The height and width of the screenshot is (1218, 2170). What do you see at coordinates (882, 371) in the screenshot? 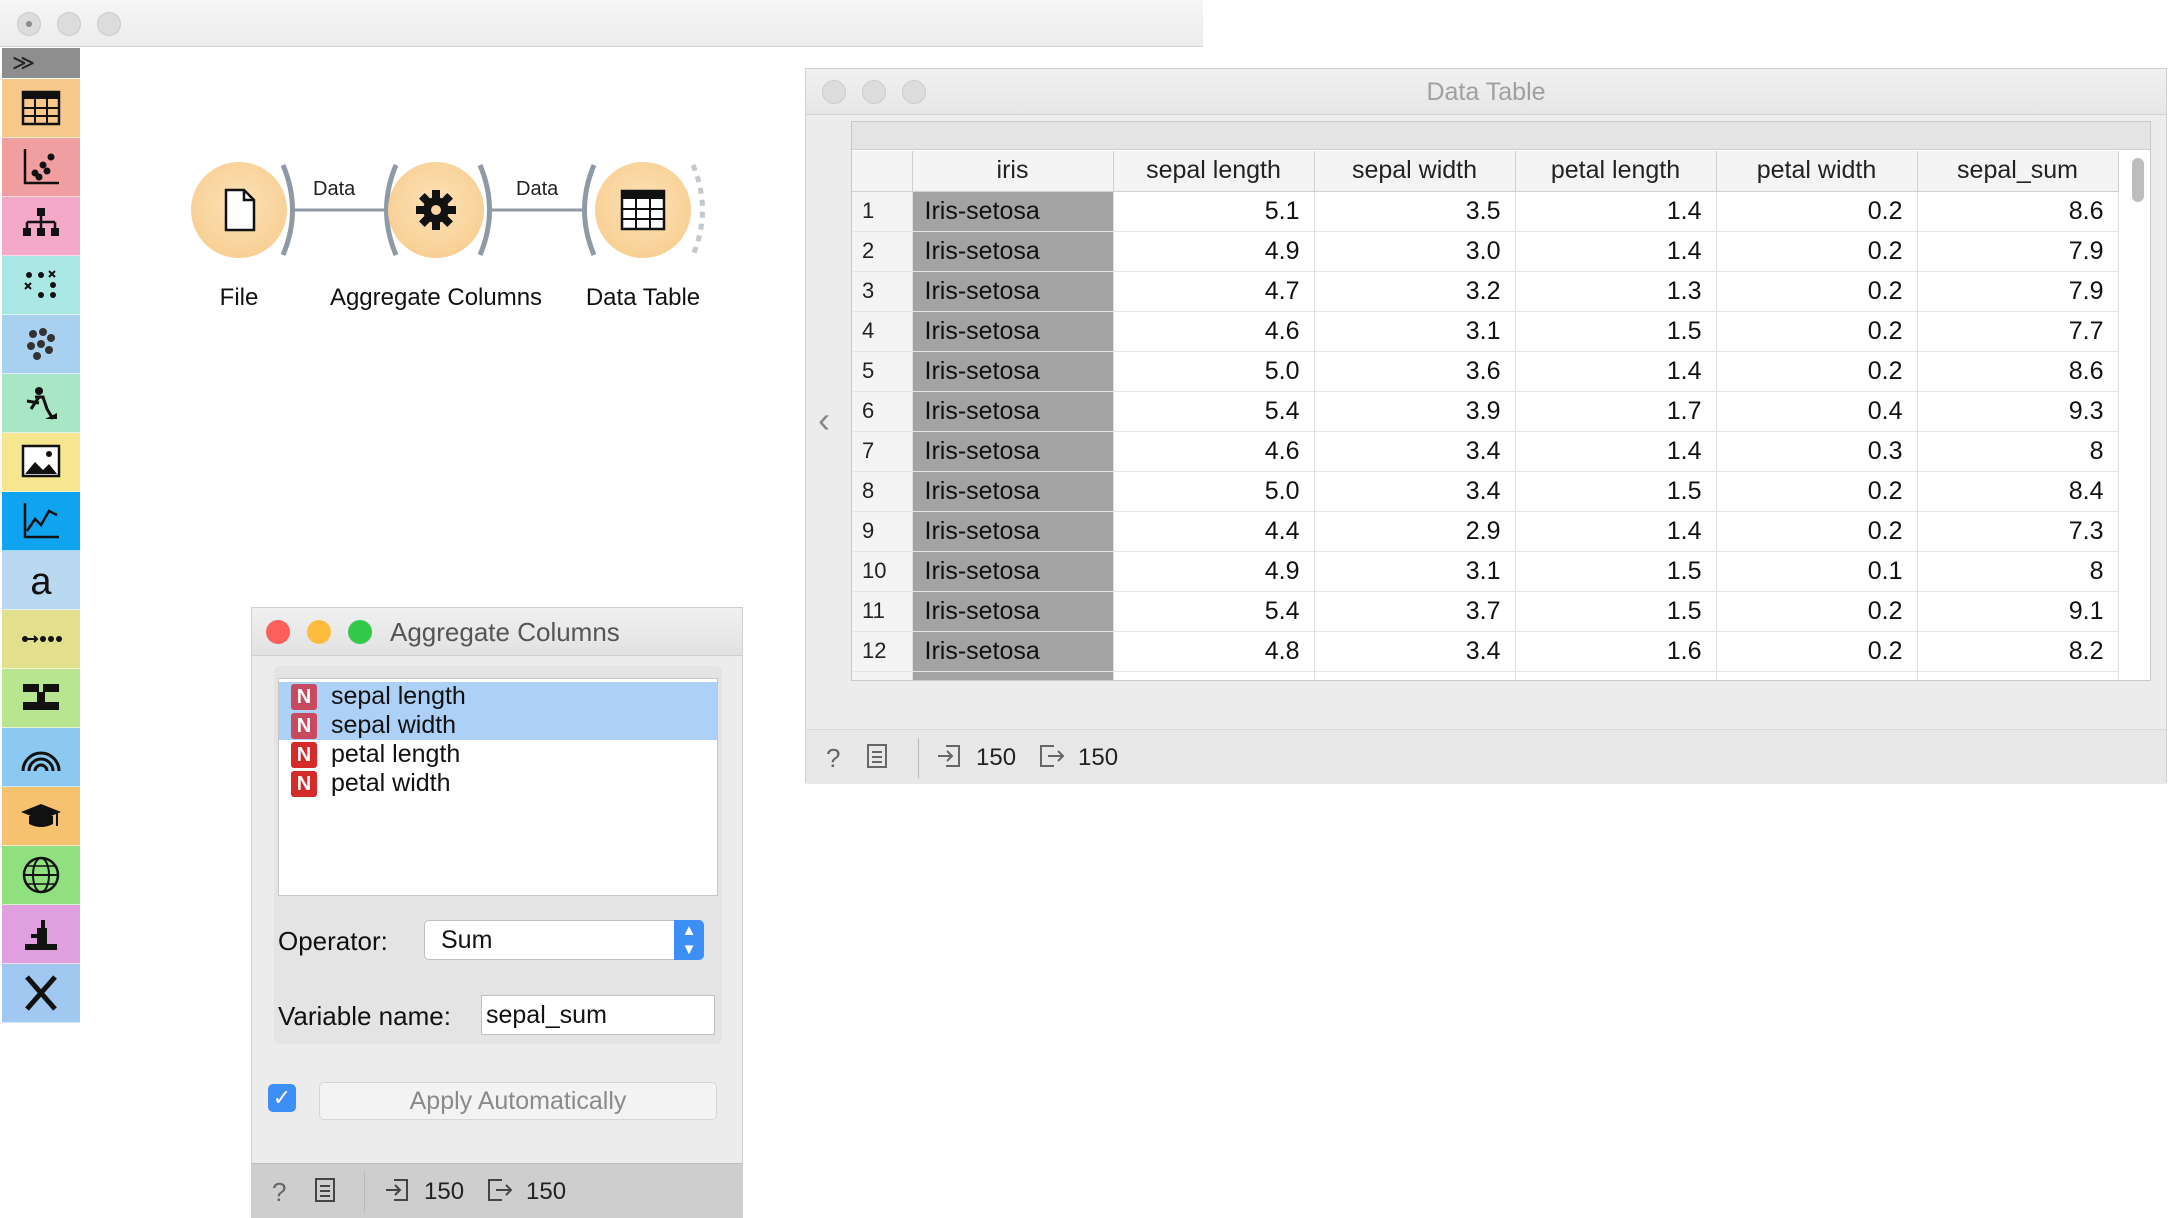
I see `row-number: 5` at bounding box center [882, 371].